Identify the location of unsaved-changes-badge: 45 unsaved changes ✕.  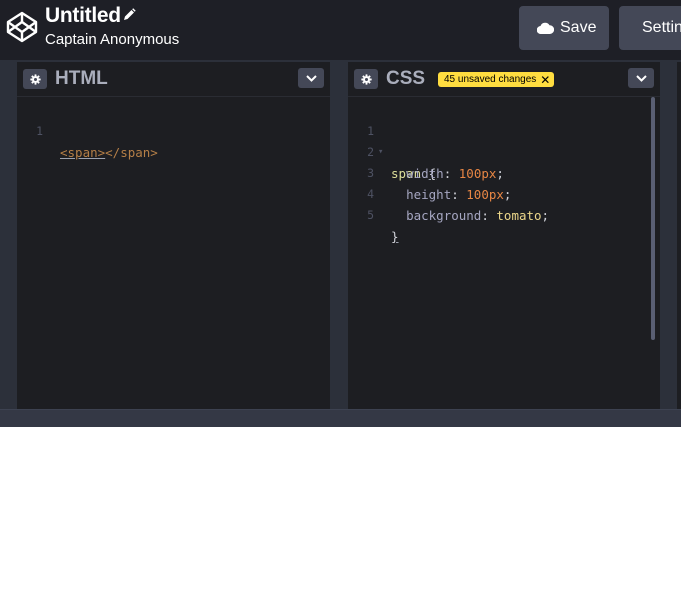
(496, 79).